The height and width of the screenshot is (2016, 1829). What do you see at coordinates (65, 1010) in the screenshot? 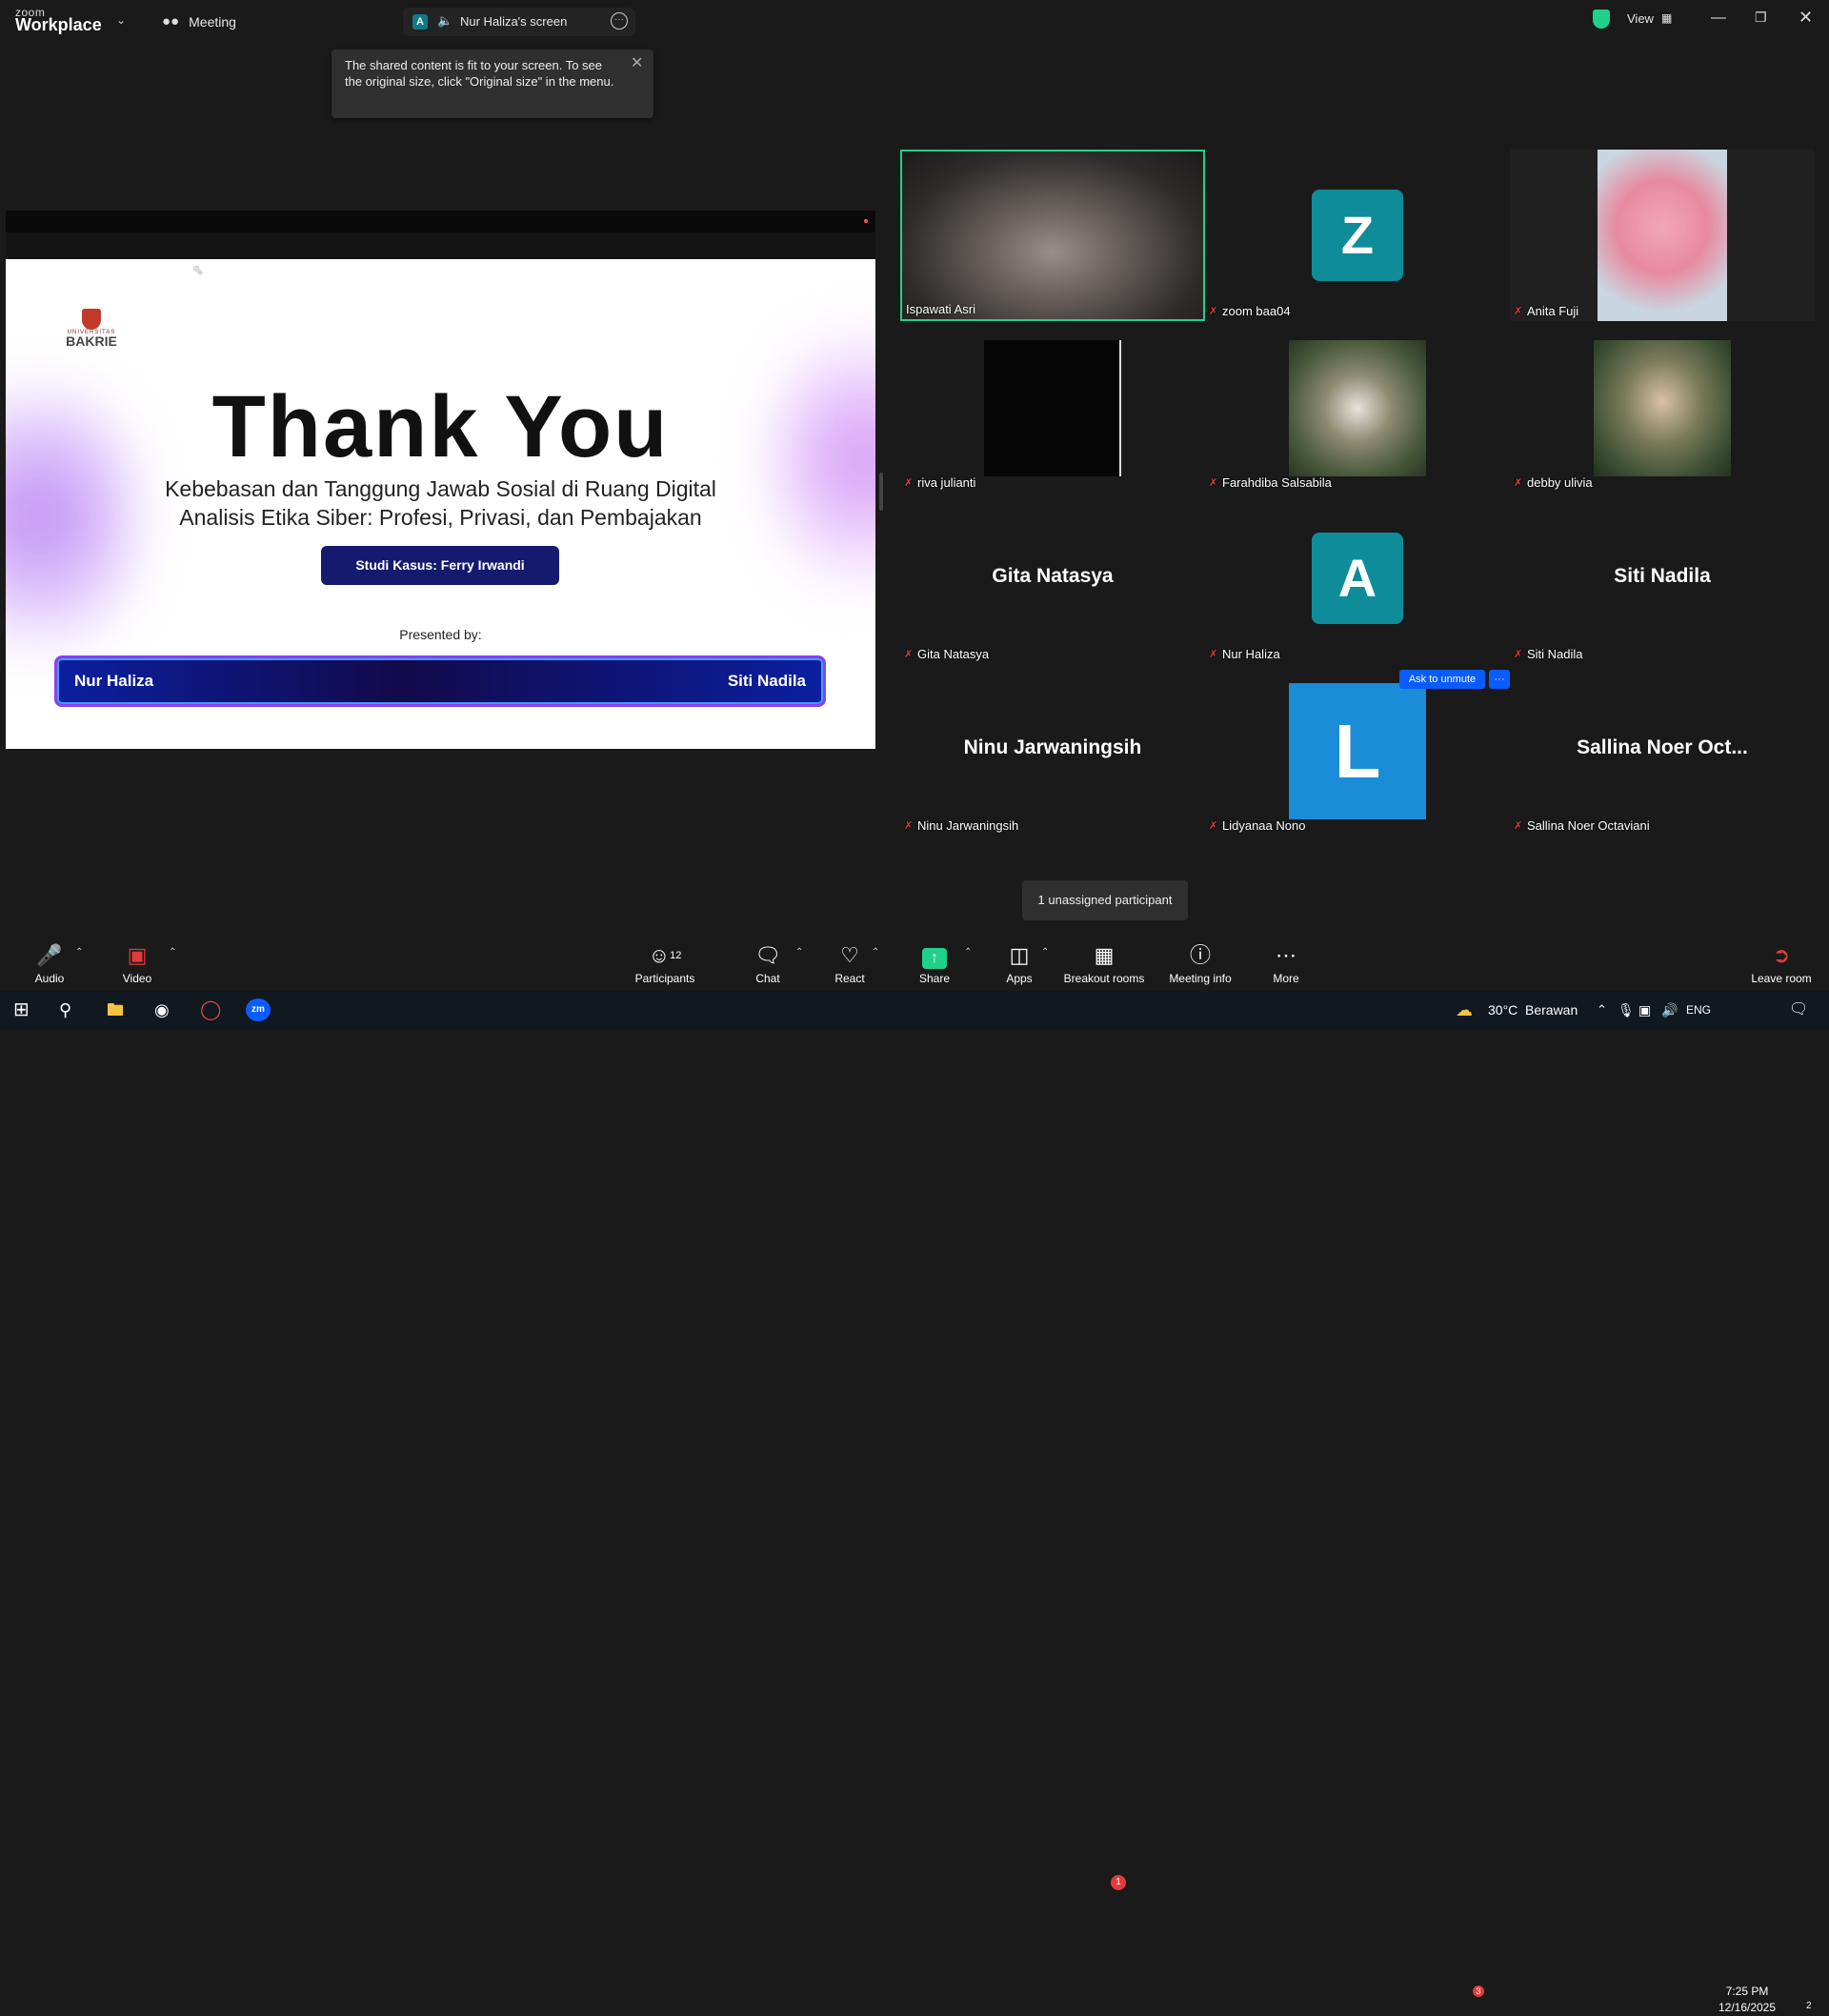
I see `search-icon: ⚲` at bounding box center [65, 1010].